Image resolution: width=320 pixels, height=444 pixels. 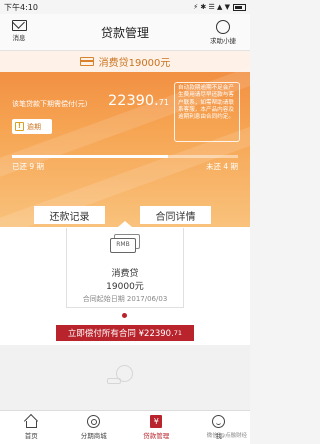 I want to click on loan-name: 消费贷, so click(x=125, y=274).